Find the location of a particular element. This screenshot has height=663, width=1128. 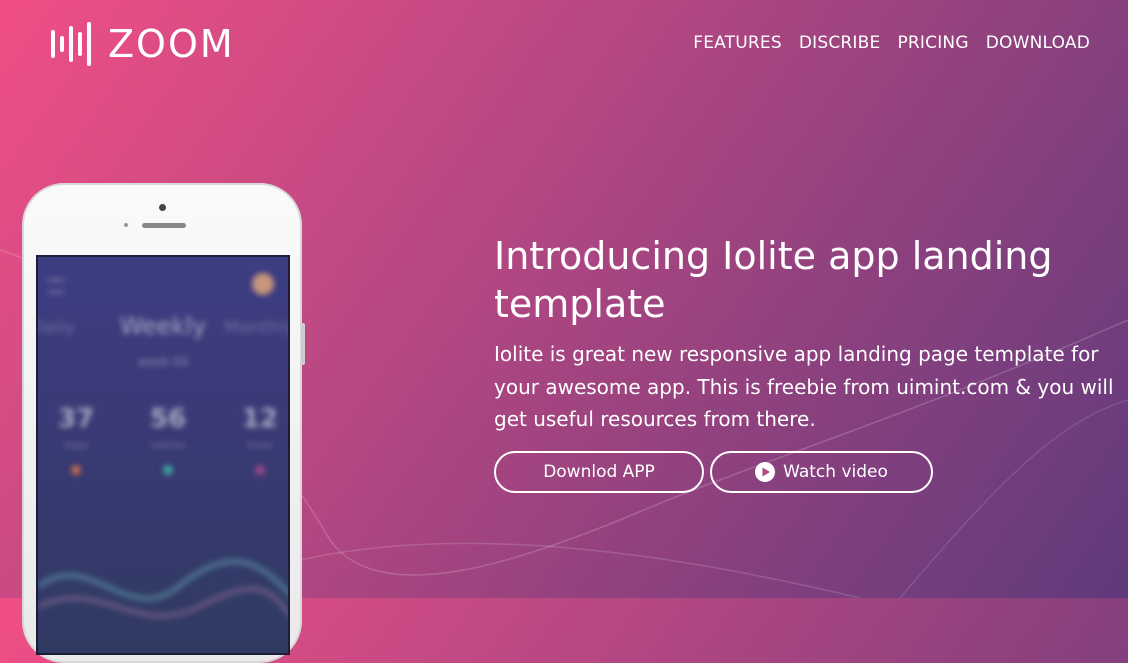

download-app-label: Downlod APP is located at coordinates (599, 472).